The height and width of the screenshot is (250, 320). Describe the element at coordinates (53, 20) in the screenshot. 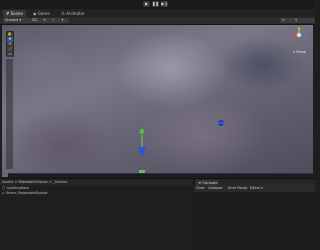

I see `audio-icon: ♪` at that location.